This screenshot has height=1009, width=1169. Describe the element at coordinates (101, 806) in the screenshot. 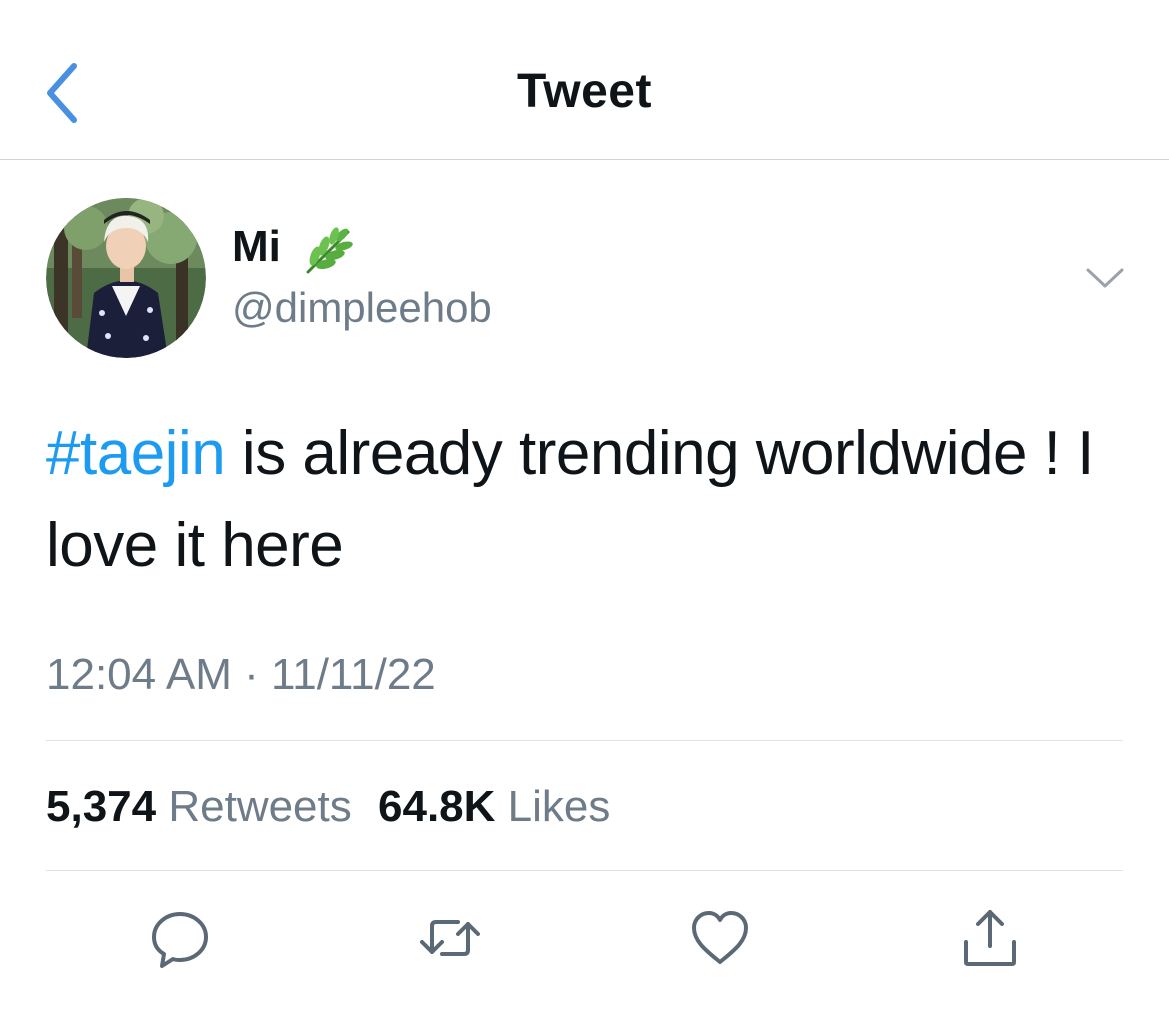

I see `retweets-count: 5,374` at that location.